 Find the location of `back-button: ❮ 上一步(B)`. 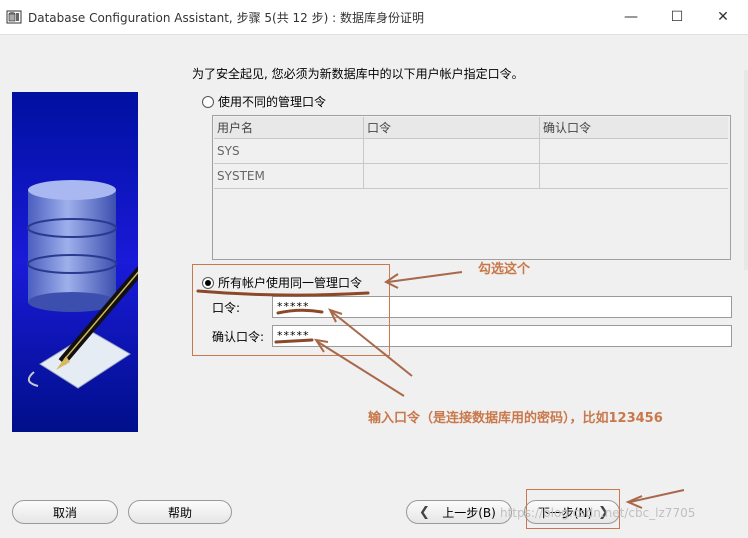

back-button: ❮ 上一步(B) is located at coordinates (459, 512).